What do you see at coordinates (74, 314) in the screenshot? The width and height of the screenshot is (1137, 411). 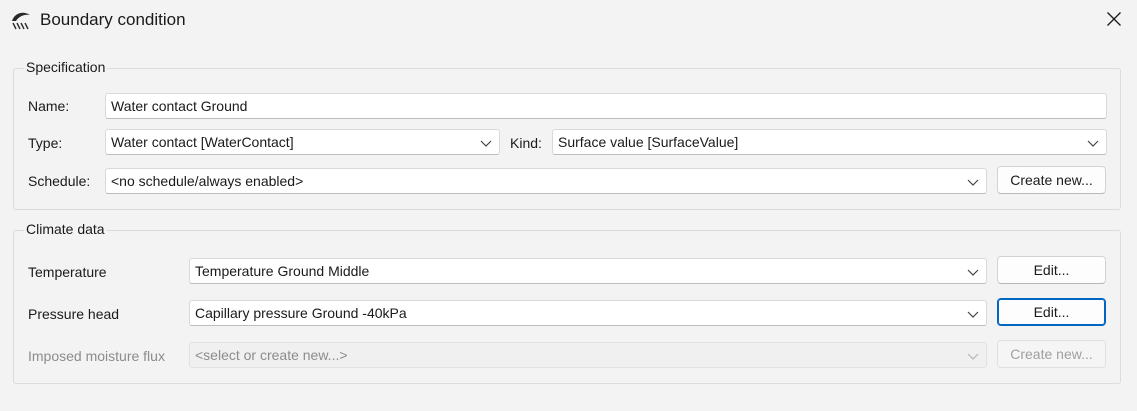 I see `pressure-head-label: Pressure head` at bounding box center [74, 314].